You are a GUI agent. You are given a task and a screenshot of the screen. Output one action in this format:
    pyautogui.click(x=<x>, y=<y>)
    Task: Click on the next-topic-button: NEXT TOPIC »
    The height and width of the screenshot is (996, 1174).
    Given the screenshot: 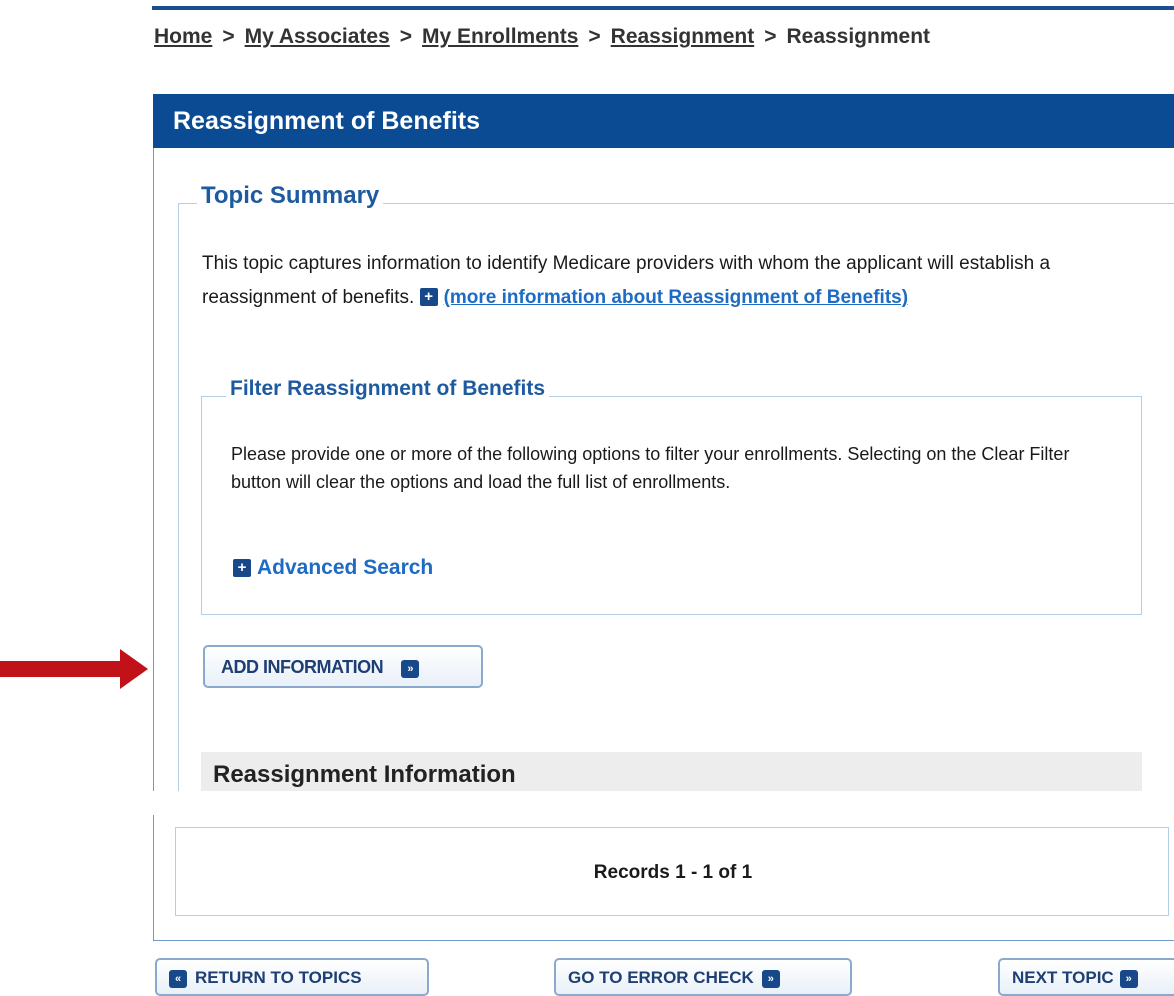 What is the action you would take?
    pyautogui.click(x=1086, y=977)
    